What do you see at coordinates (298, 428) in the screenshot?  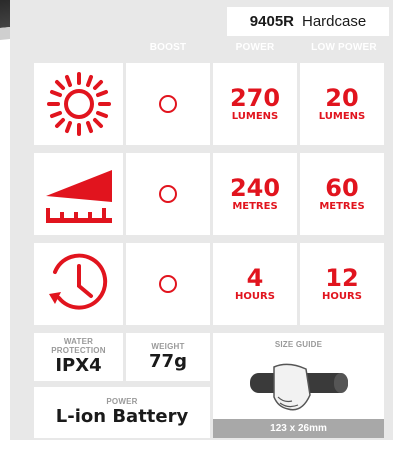 I see `size-guide-dimensions: 123 x 26mm` at bounding box center [298, 428].